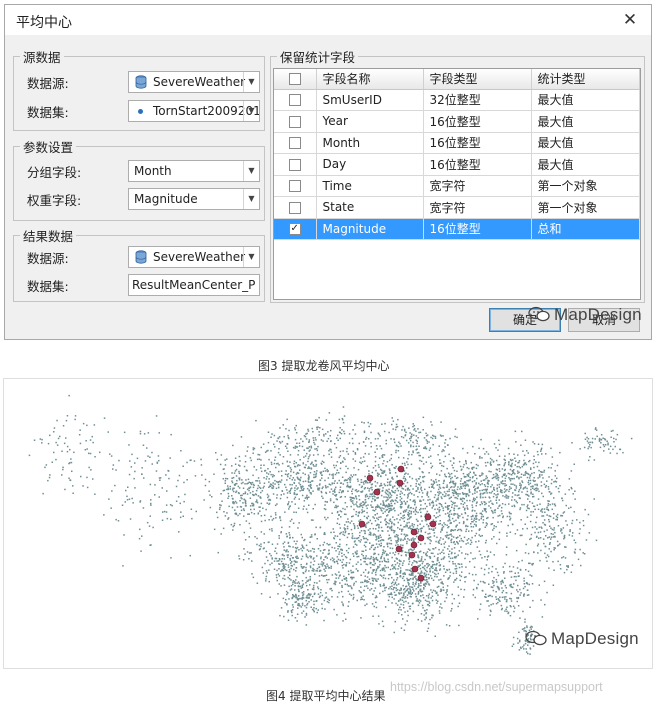  Describe the element at coordinates (194, 111) in the screenshot. I see `source-dataset-combo: TornStart2009201 ▼` at that location.